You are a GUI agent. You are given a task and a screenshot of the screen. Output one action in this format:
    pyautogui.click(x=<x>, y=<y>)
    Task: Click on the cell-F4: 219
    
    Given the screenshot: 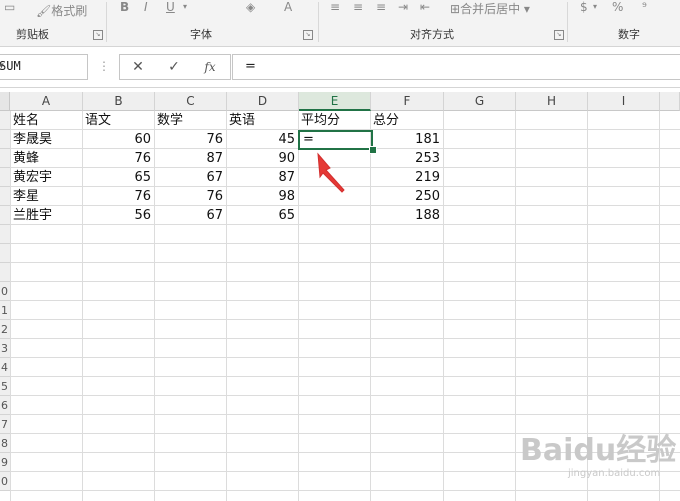 What is the action you would take?
    pyautogui.click(x=406, y=177)
    